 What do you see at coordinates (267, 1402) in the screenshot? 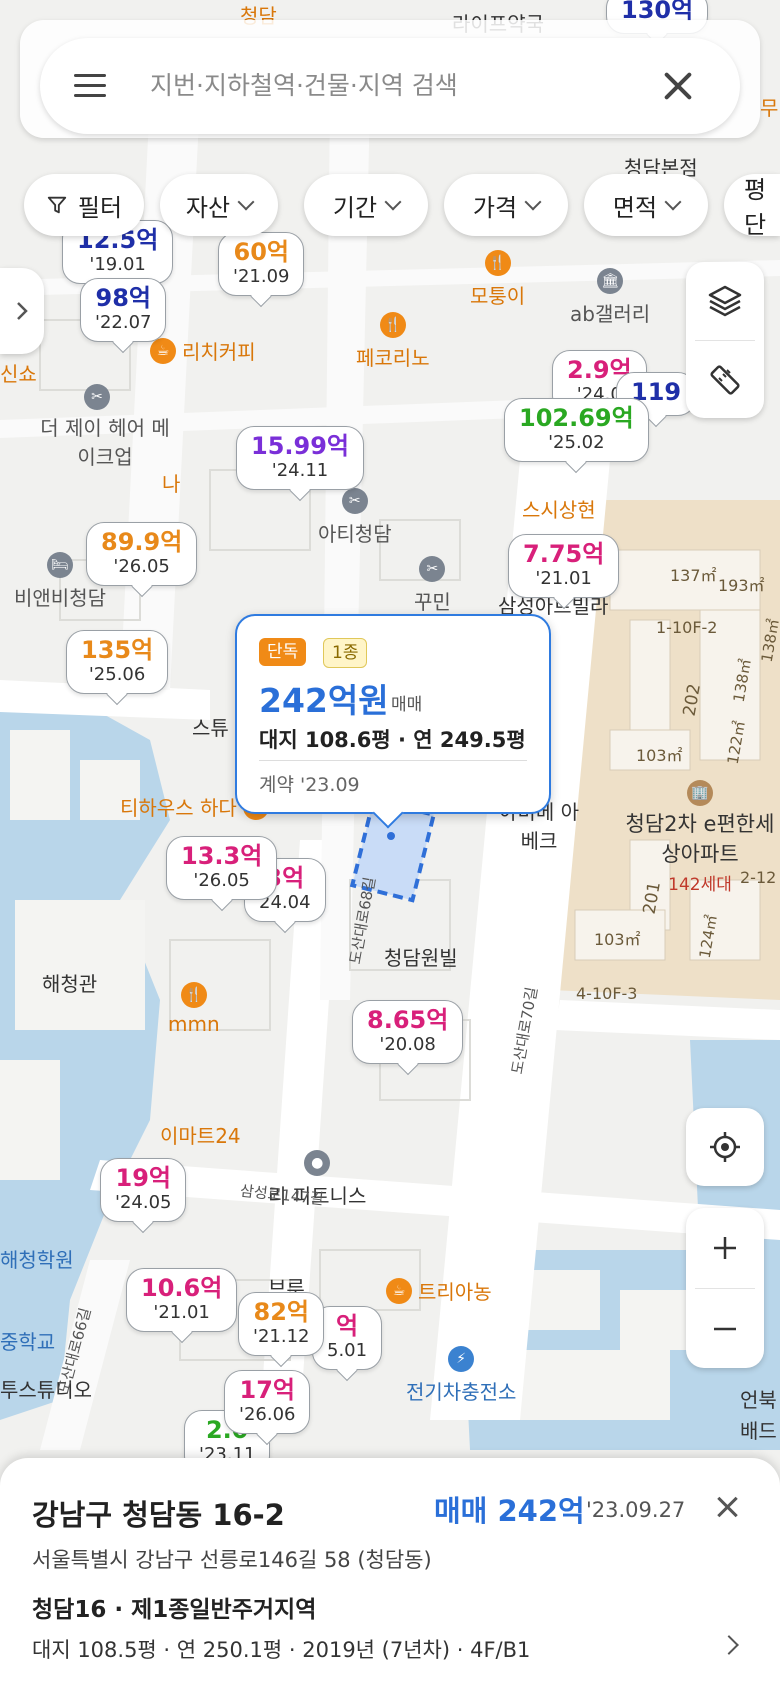
I see `price-marker: 17억 '26.06` at bounding box center [267, 1402].